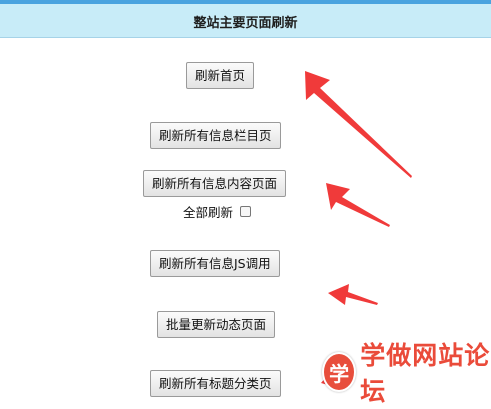 This screenshot has width=491, height=409. What do you see at coordinates (220, 75) in the screenshot?
I see `refresh-home-button: 刷新首页` at bounding box center [220, 75].